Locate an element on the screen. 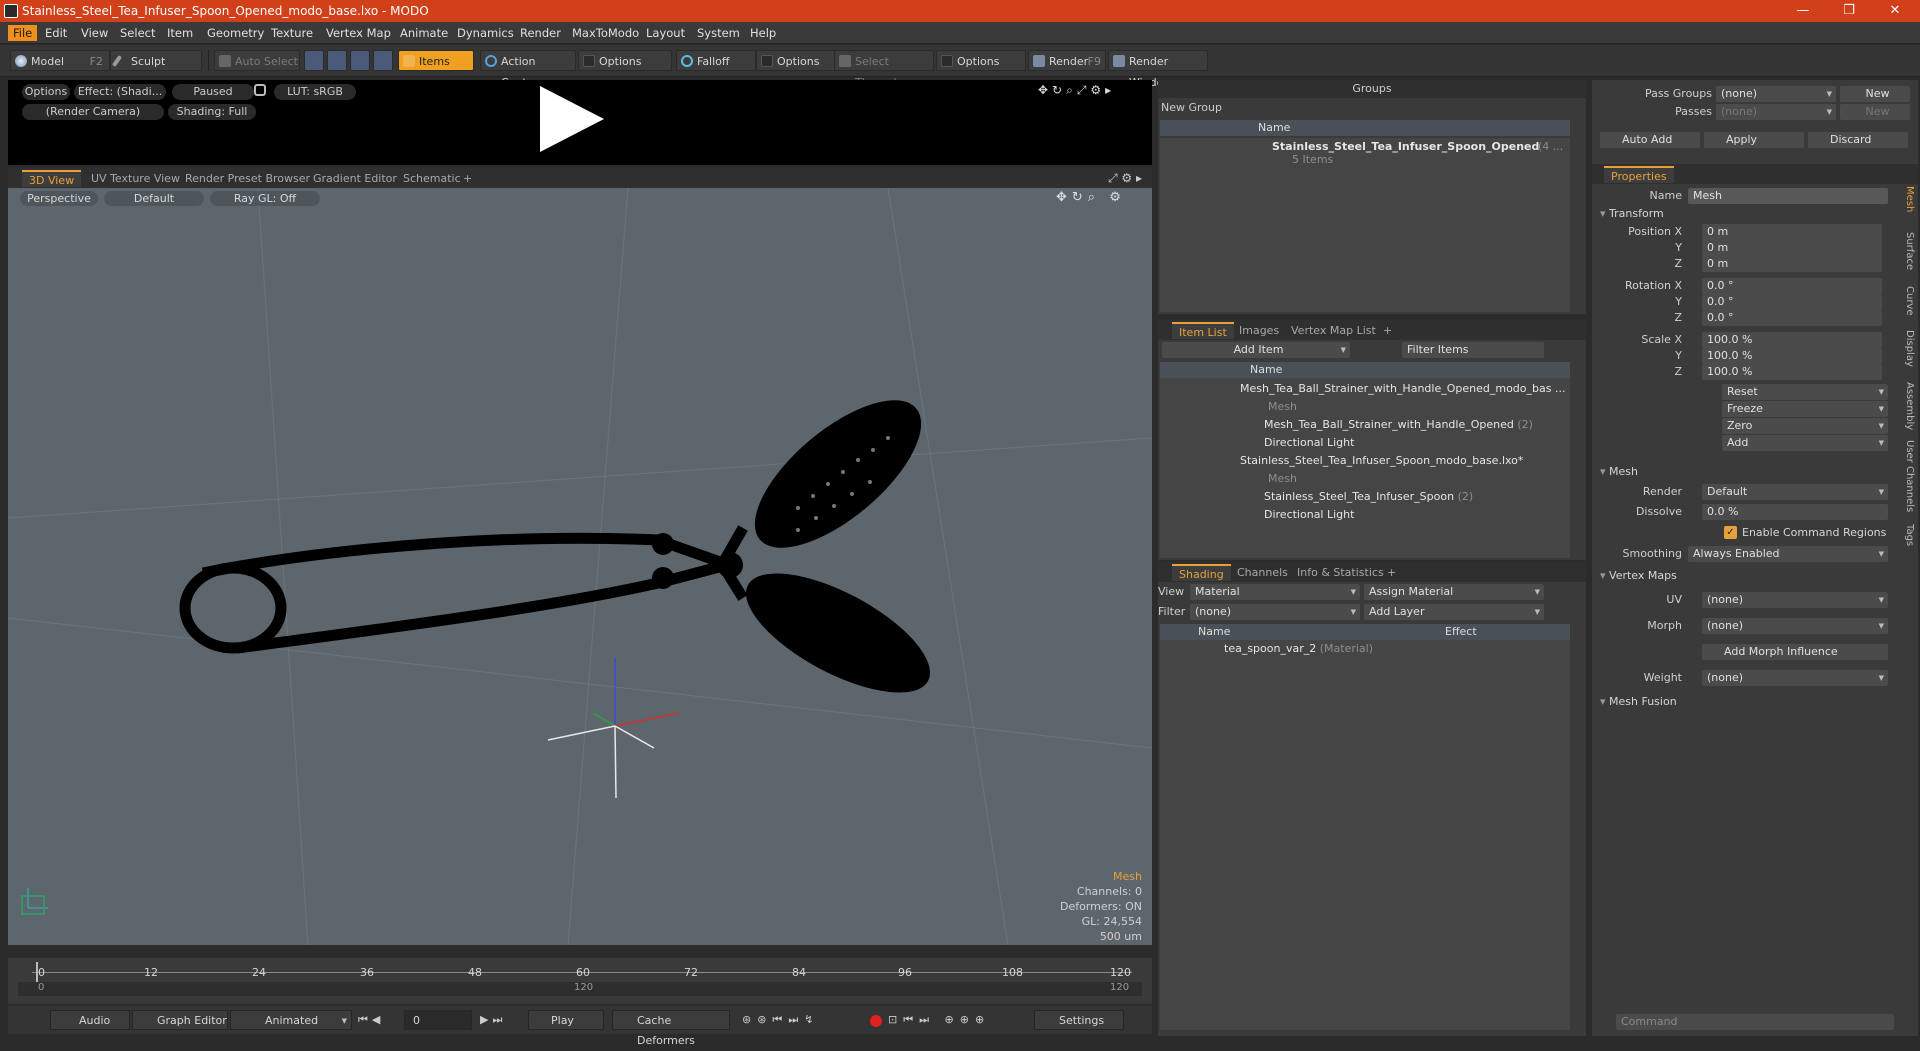 This screenshot has height=1051, width=1920. position-y-field: 0 m is located at coordinates (1792, 248).